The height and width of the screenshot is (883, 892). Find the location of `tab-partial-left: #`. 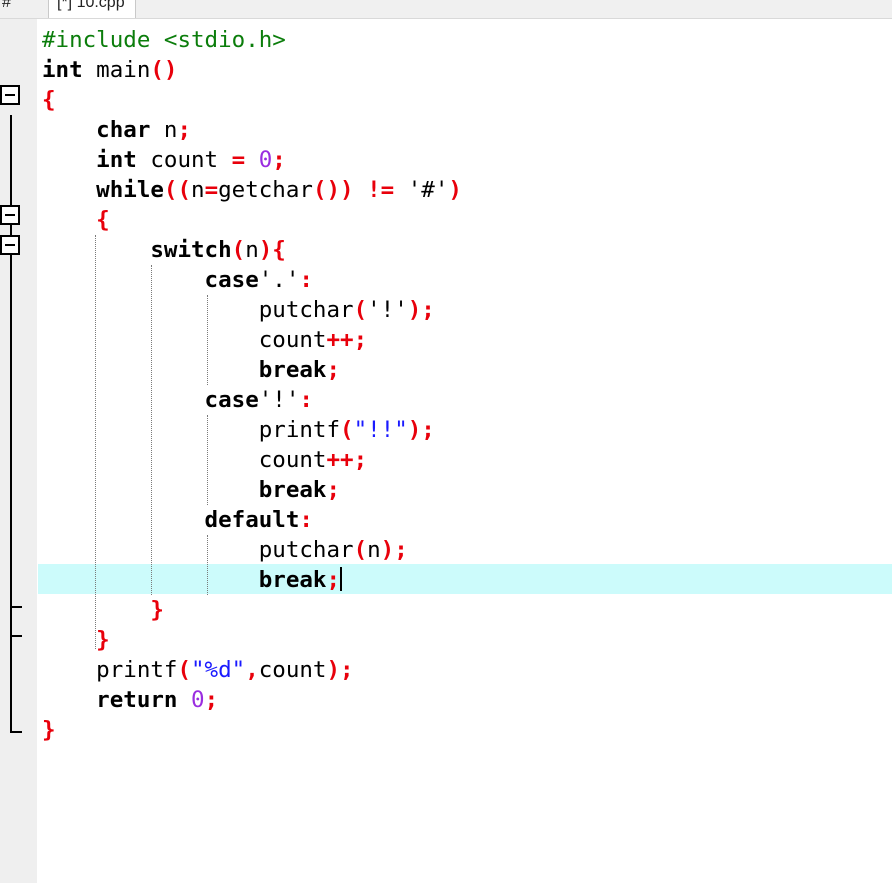

tab-partial-left: # is located at coordinates (6, 6).